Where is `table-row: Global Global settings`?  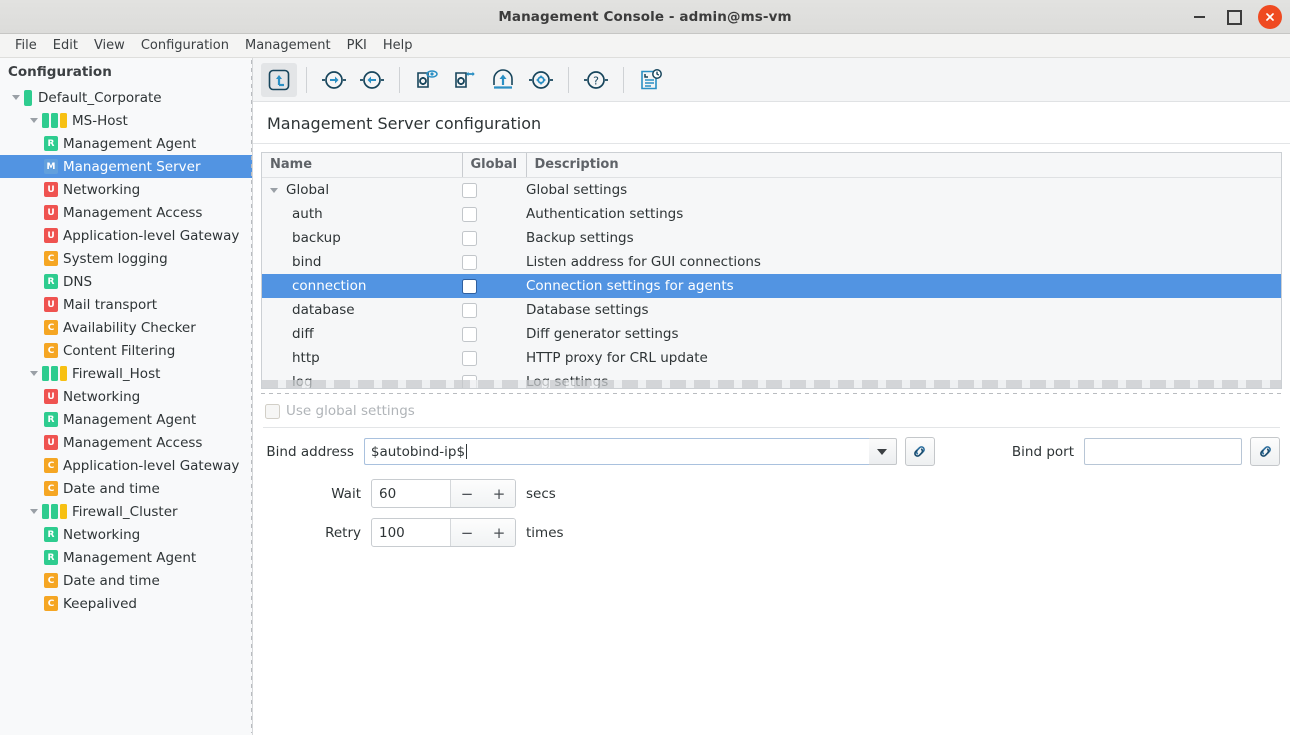
table-row: Global Global settings is located at coordinates (771, 190).